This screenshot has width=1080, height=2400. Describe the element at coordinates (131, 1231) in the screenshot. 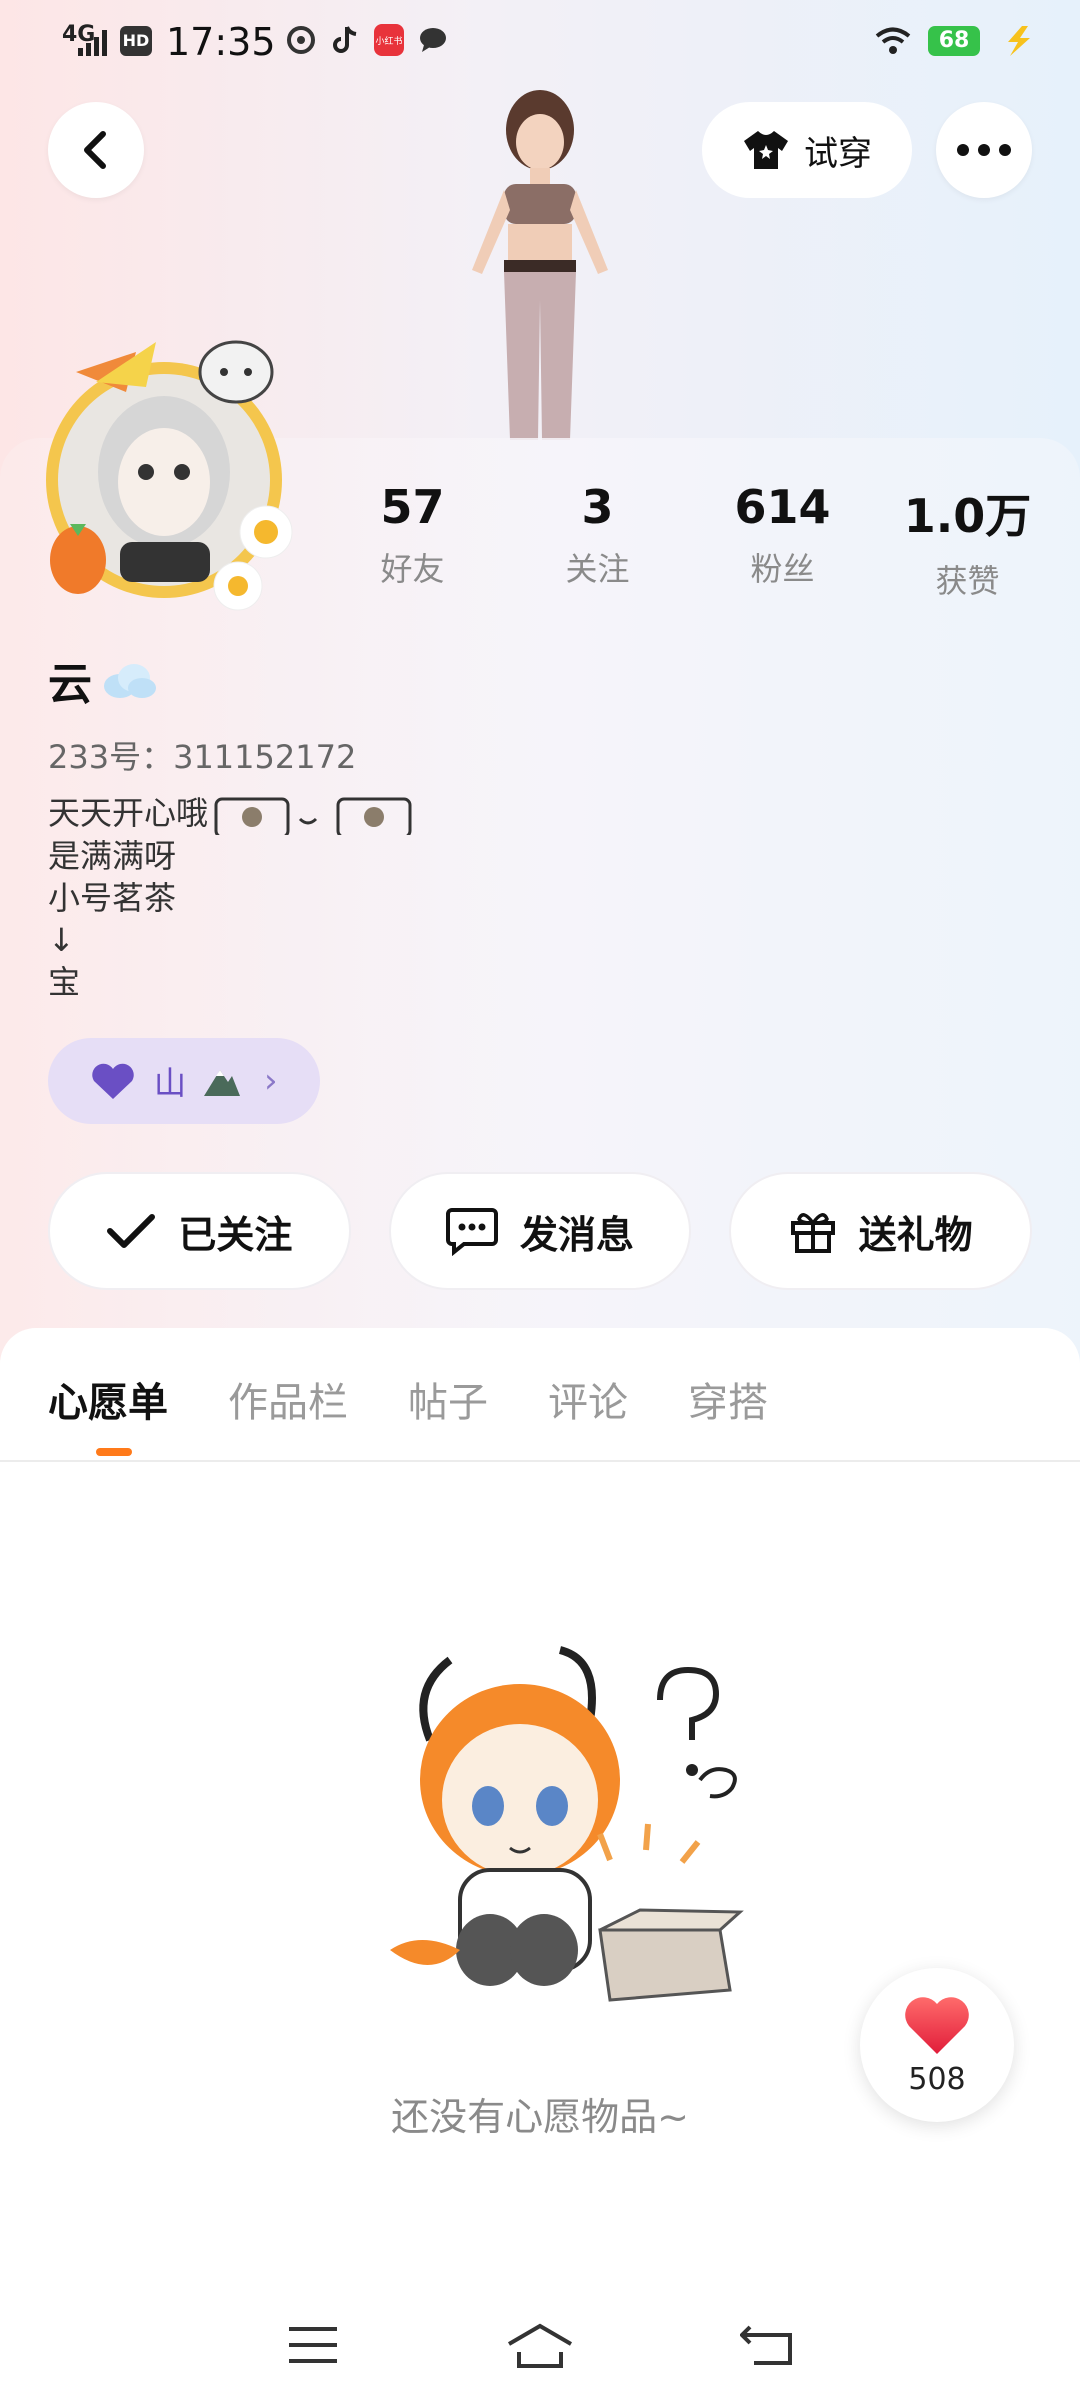

I see `check-icon` at that location.